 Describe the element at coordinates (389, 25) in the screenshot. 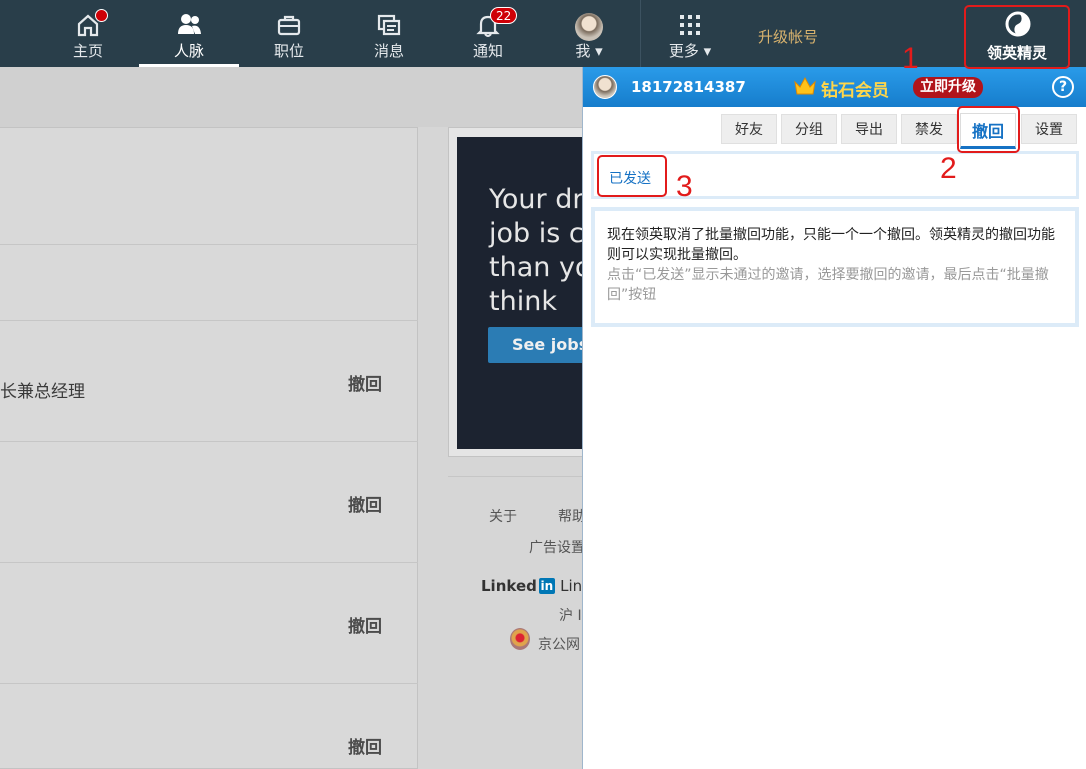

I see `messages-icon` at that location.